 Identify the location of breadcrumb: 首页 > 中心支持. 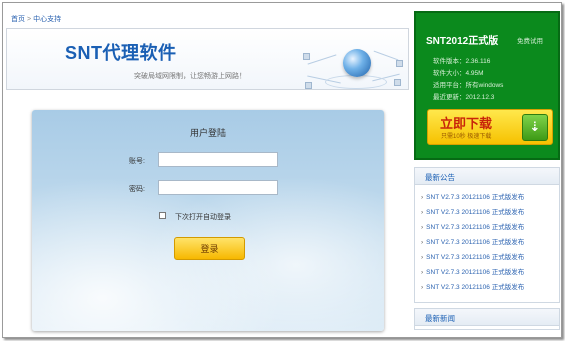
(36, 19).